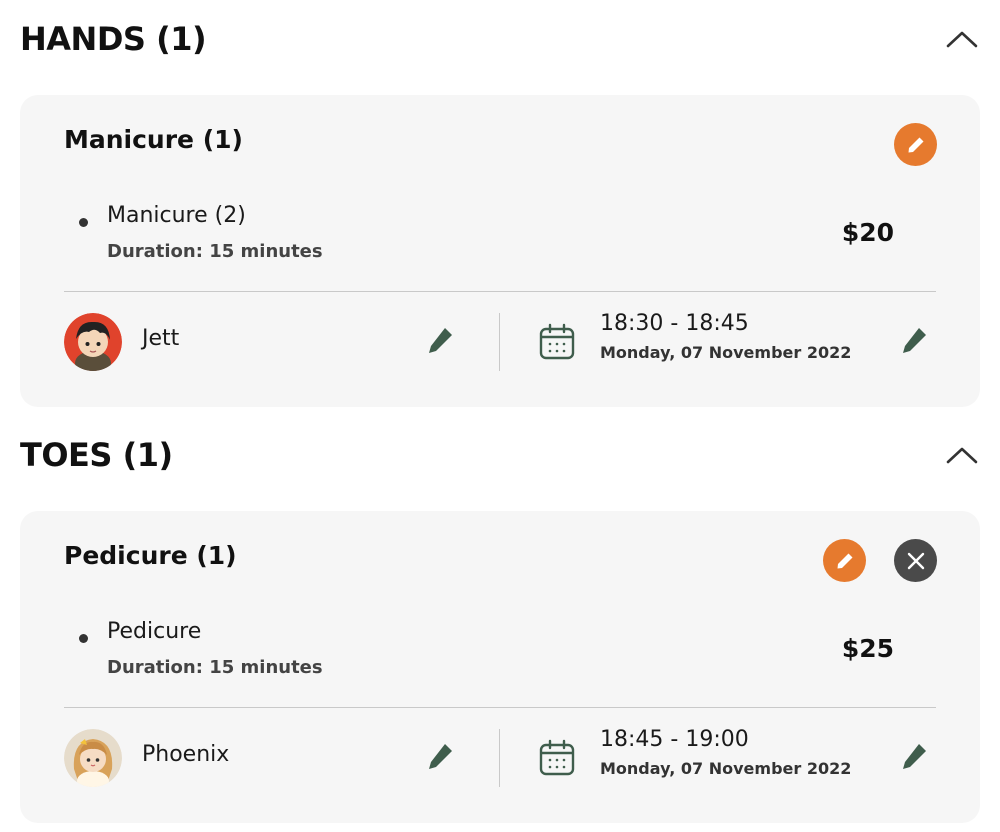 The height and width of the screenshot is (832, 1000). Describe the element at coordinates (500, 238) in the screenshot. I see `service-item: Manicure (2) Duration: 15 minutes $20` at that location.